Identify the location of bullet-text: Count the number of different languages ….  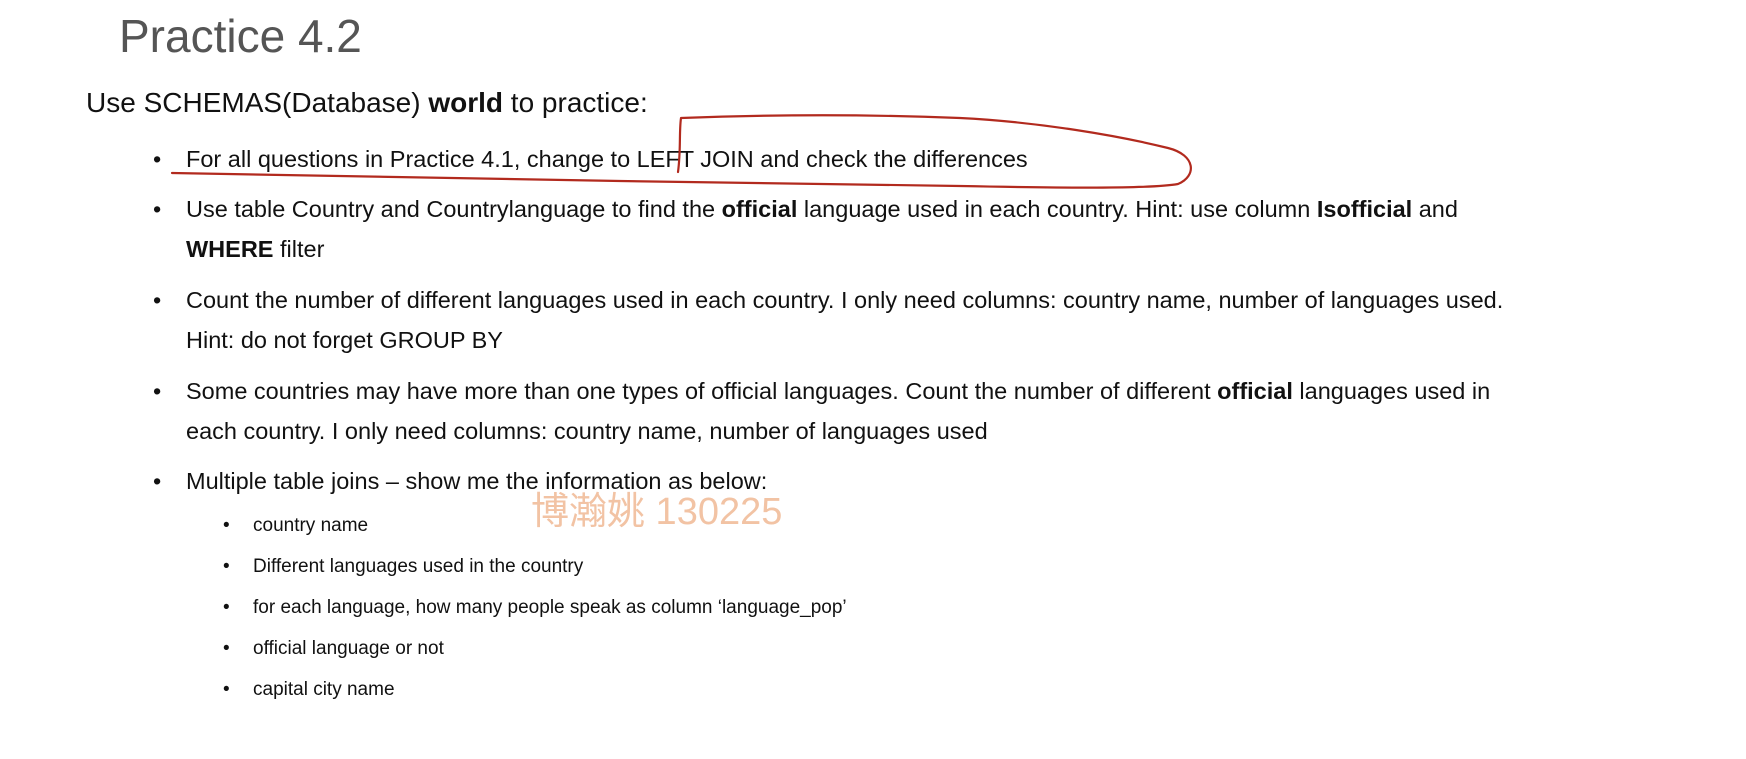
(845, 300).